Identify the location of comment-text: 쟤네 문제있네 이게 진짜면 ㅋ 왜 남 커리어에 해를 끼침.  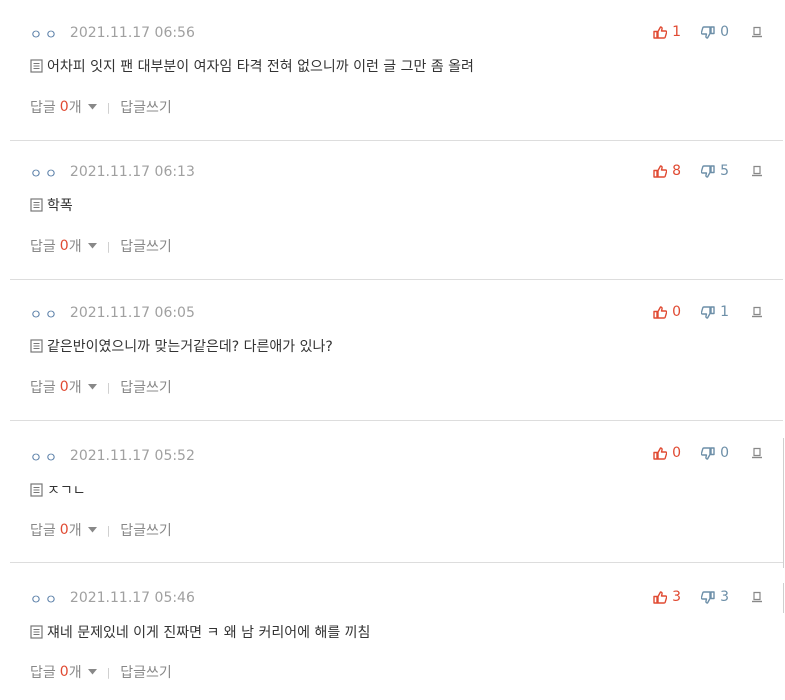
(209, 633).